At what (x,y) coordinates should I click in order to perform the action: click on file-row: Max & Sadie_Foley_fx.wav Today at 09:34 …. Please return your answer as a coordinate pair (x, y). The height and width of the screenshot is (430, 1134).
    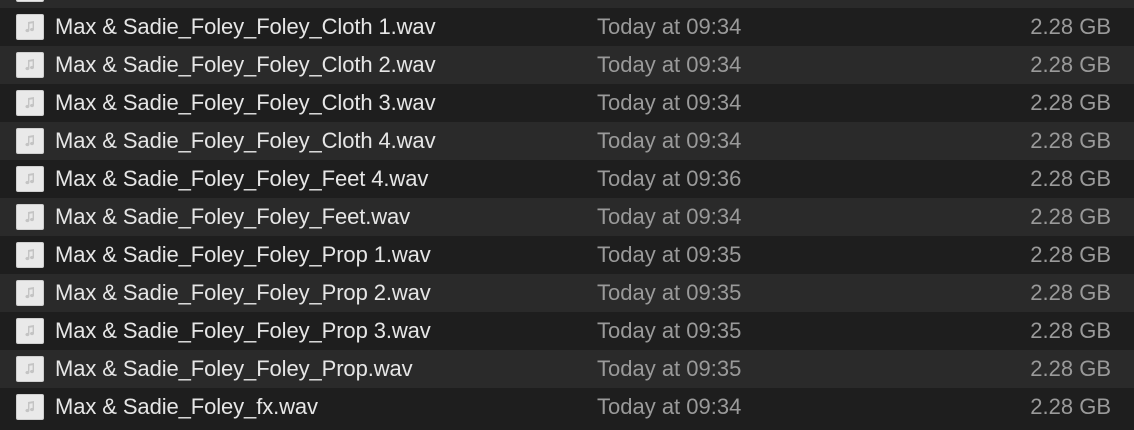
    Looking at the image, I should click on (567, 407).